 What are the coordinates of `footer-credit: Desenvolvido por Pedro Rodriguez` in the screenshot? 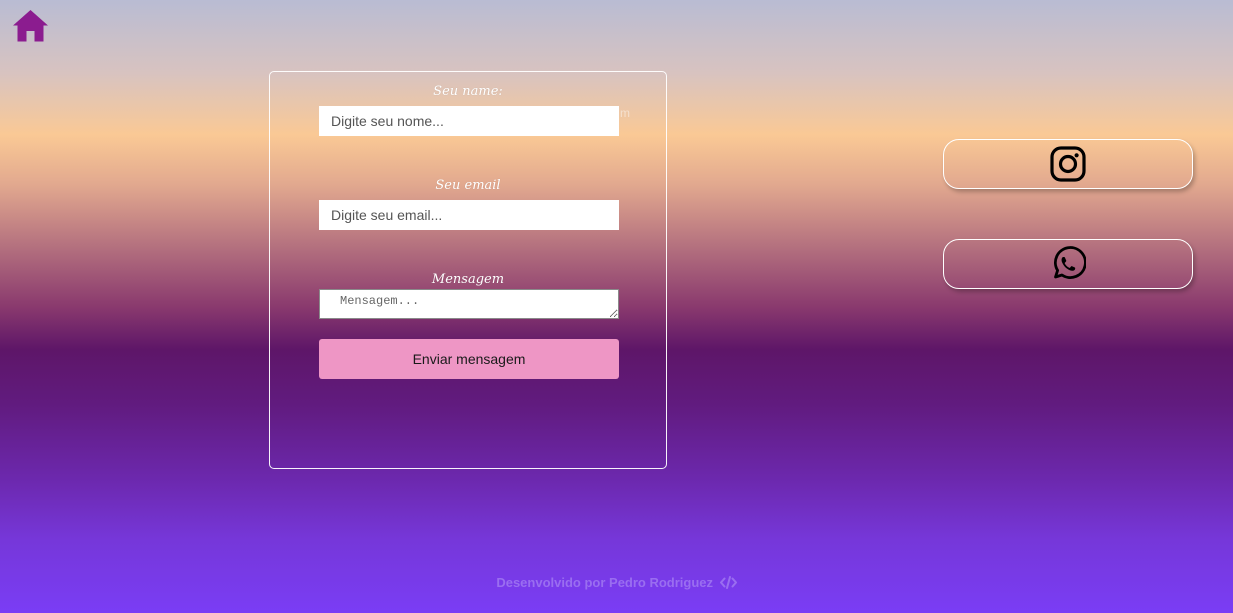 It's located at (605, 582).